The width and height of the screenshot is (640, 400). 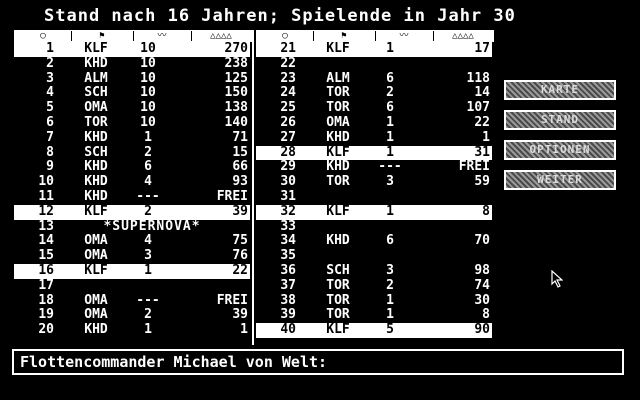 What do you see at coordinates (240, 241) in the screenshot?
I see `planet-production: 75` at bounding box center [240, 241].